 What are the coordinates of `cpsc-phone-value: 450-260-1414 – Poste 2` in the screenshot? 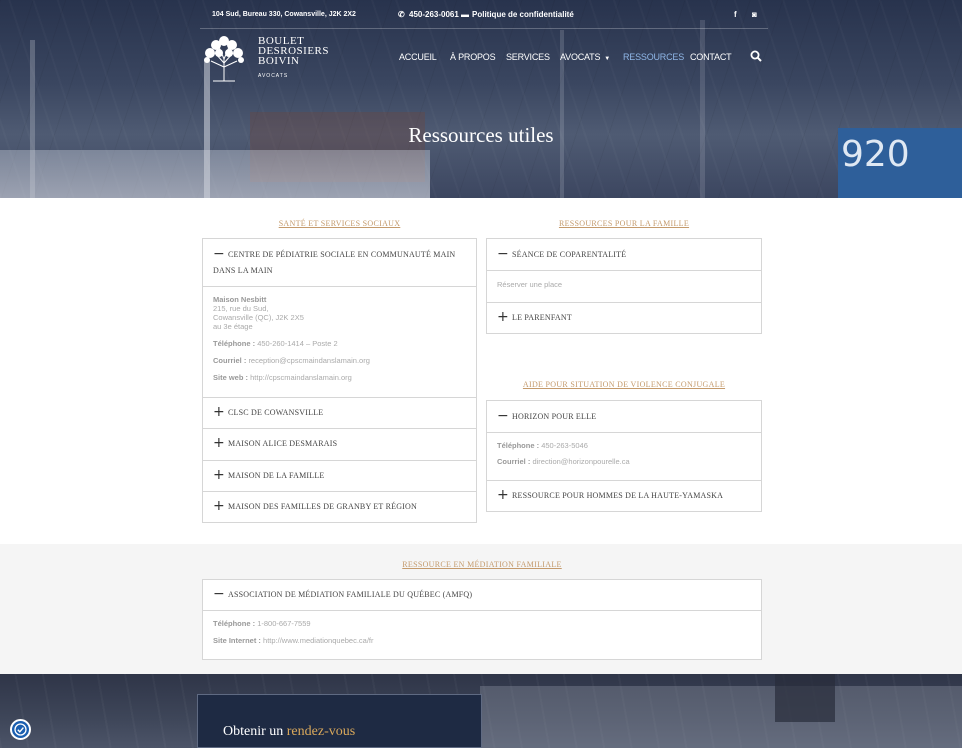 It's located at (297, 343).